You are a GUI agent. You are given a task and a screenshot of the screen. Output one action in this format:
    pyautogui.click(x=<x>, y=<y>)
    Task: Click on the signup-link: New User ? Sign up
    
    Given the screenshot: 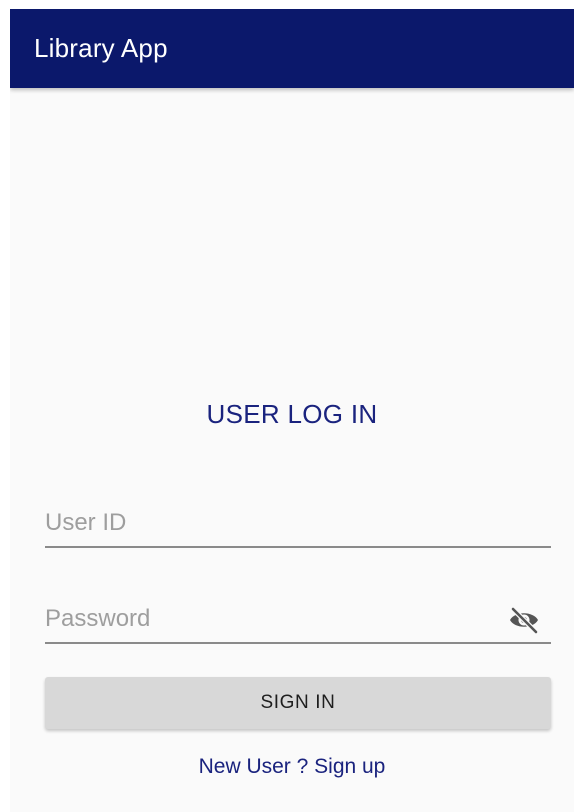 What is the action you would take?
    pyautogui.click(x=292, y=767)
    